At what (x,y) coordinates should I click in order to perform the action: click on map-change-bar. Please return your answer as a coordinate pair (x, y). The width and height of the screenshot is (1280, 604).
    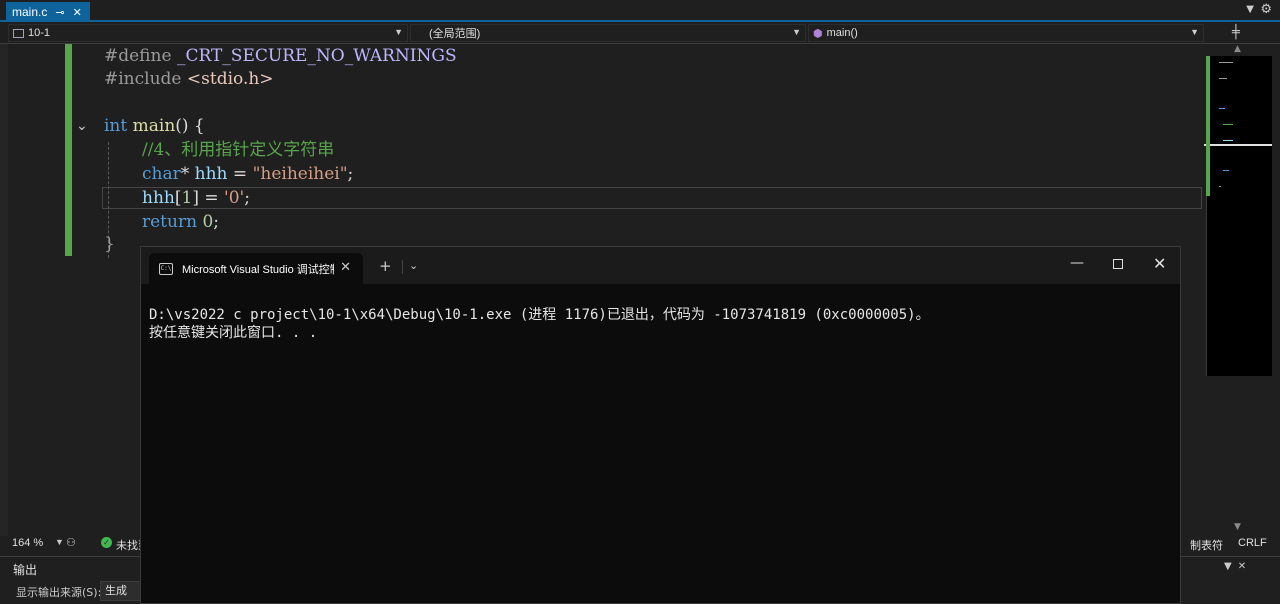
    Looking at the image, I should click on (1208, 126).